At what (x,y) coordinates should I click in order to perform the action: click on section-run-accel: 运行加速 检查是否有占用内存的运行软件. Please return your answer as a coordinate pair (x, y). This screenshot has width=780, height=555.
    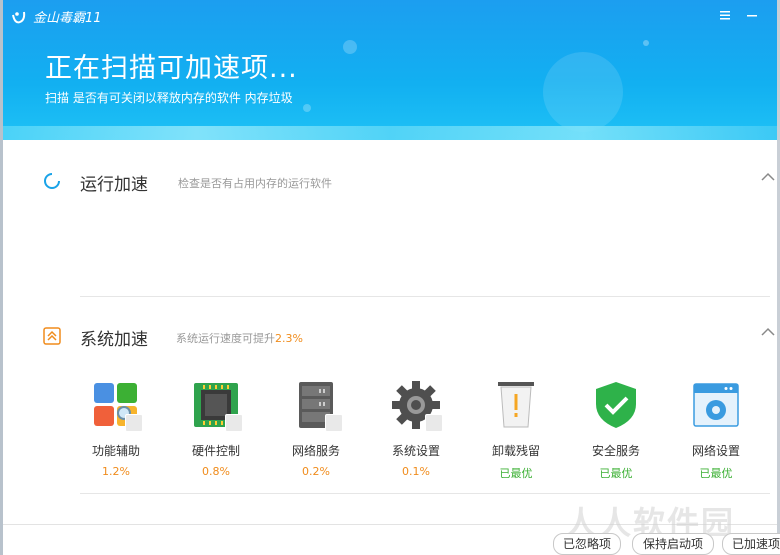
    Looking at the image, I should click on (390, 183).